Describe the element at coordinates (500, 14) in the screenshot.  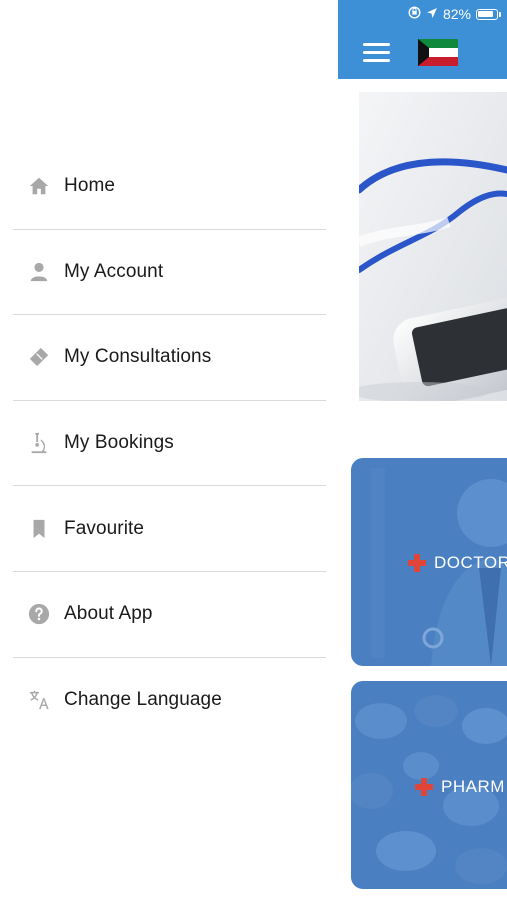
I see `battery-tip` at that location.